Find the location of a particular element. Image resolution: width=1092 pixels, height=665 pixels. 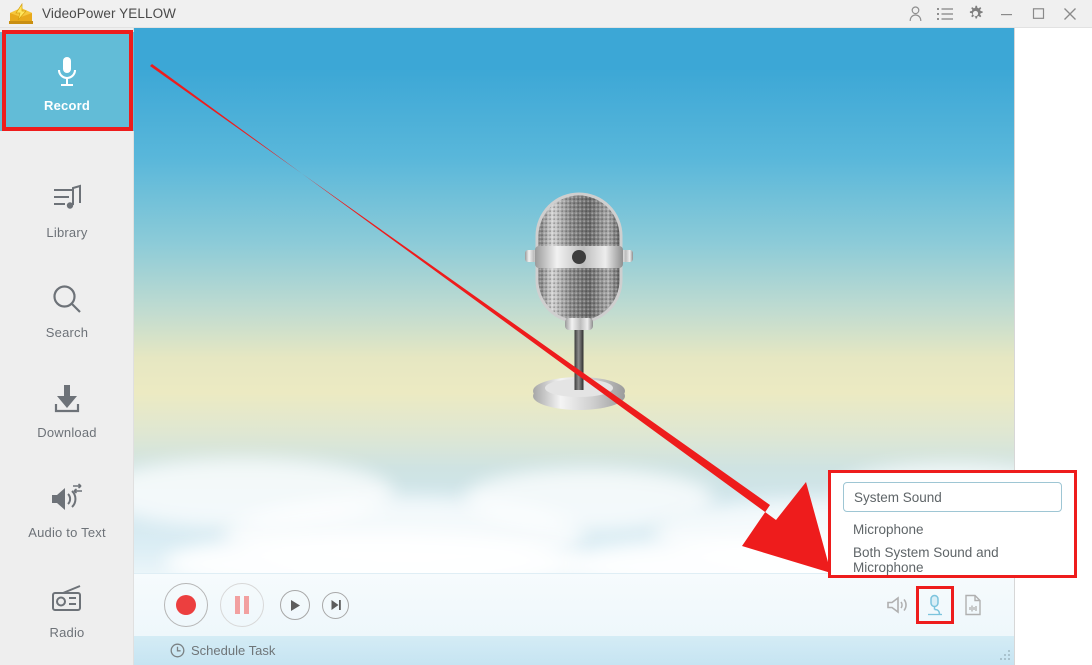

dropdown-option-label: Both System Sound and Microphone is located at coordinates (926, 560).